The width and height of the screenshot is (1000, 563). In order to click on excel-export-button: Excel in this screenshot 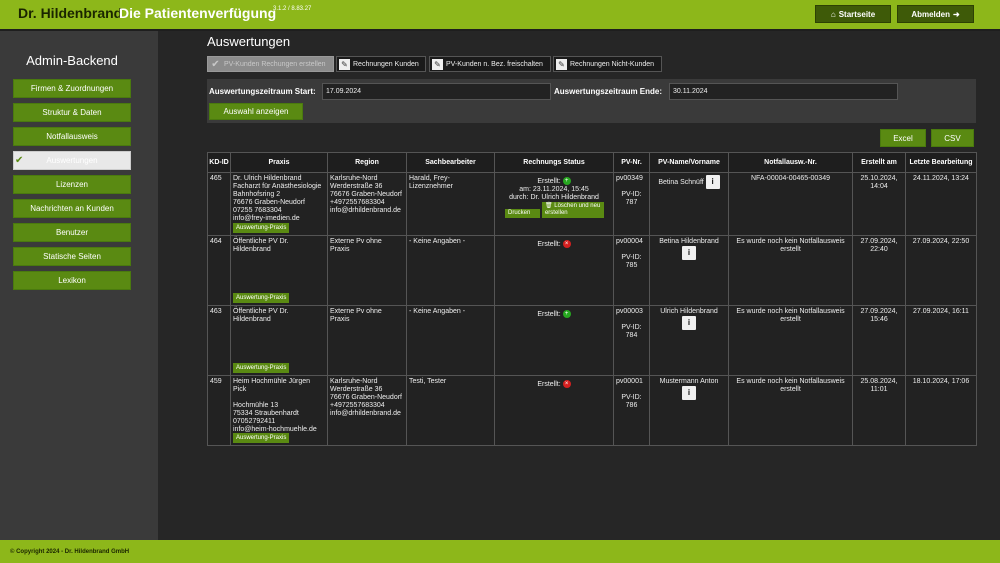, I will do `click(903, 138)`.